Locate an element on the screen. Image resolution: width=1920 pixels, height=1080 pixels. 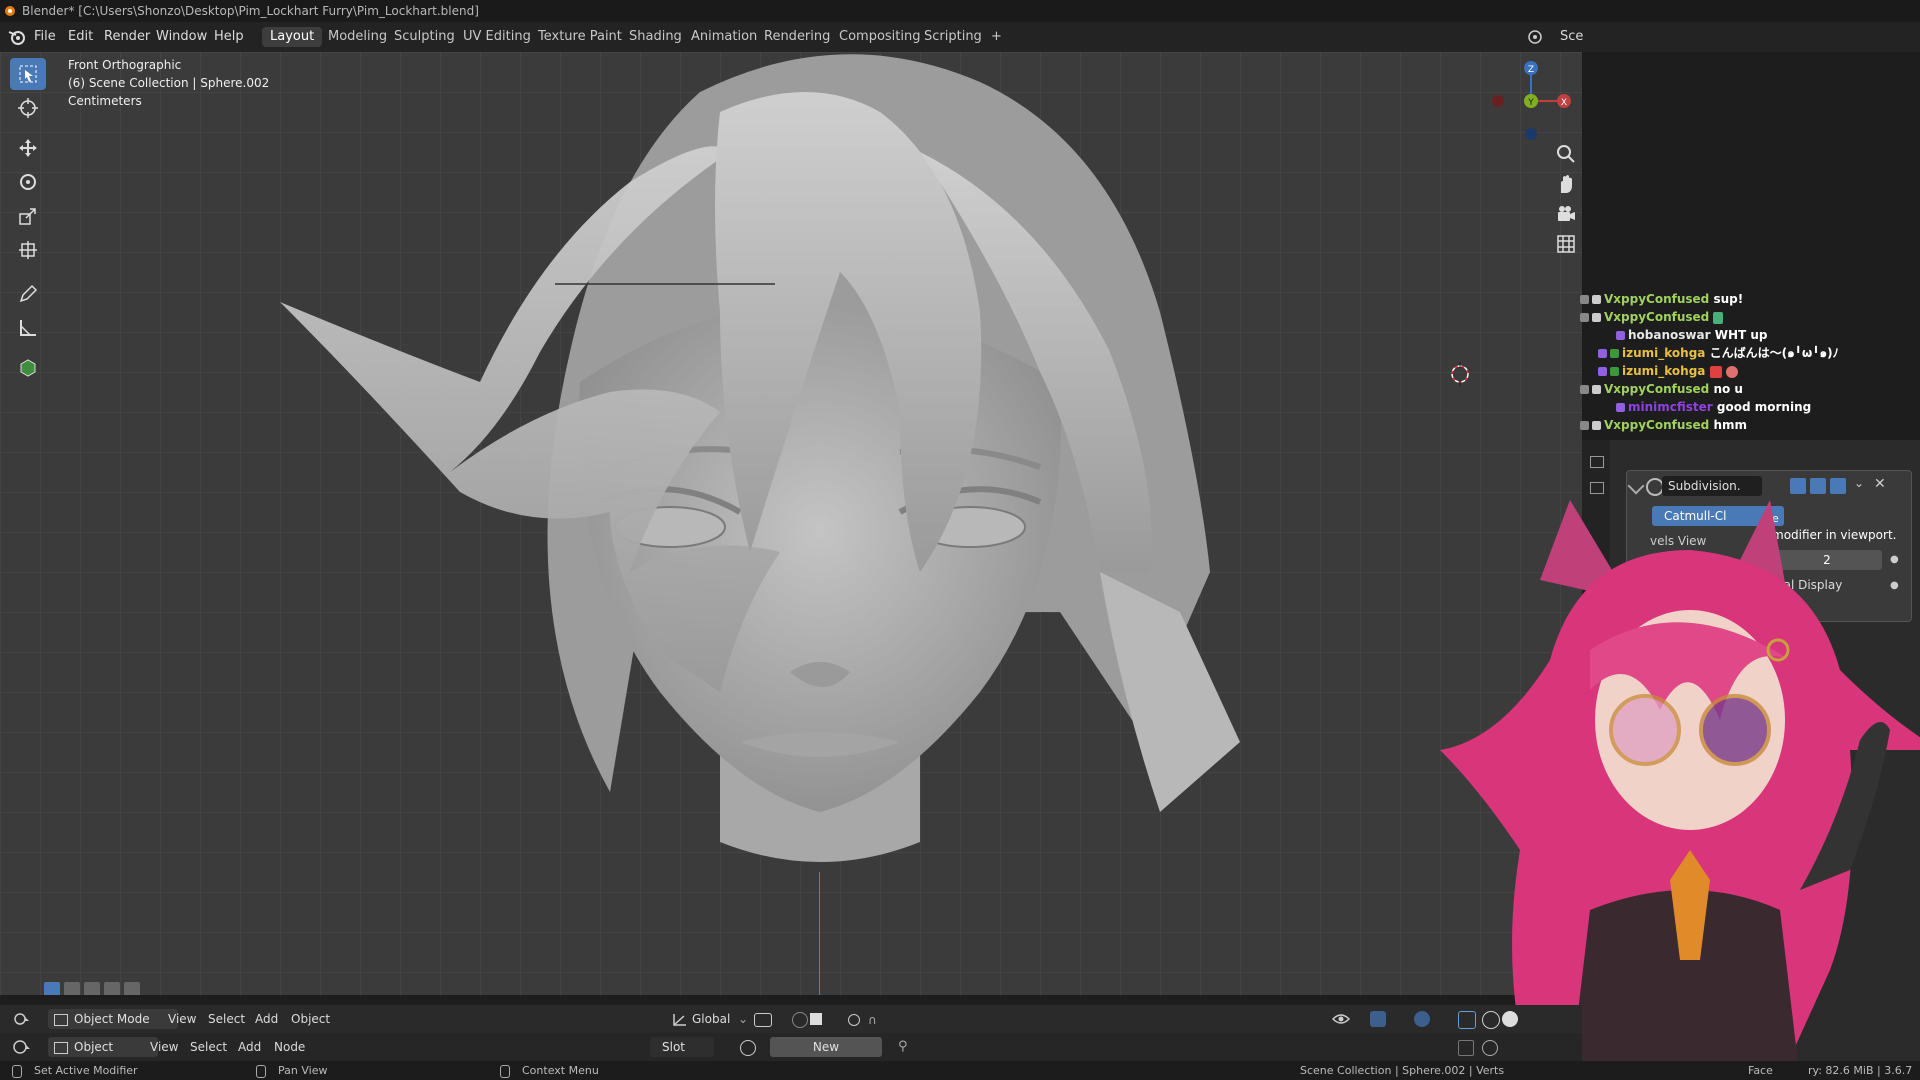
tool-move is located at coordinates (28, 148).